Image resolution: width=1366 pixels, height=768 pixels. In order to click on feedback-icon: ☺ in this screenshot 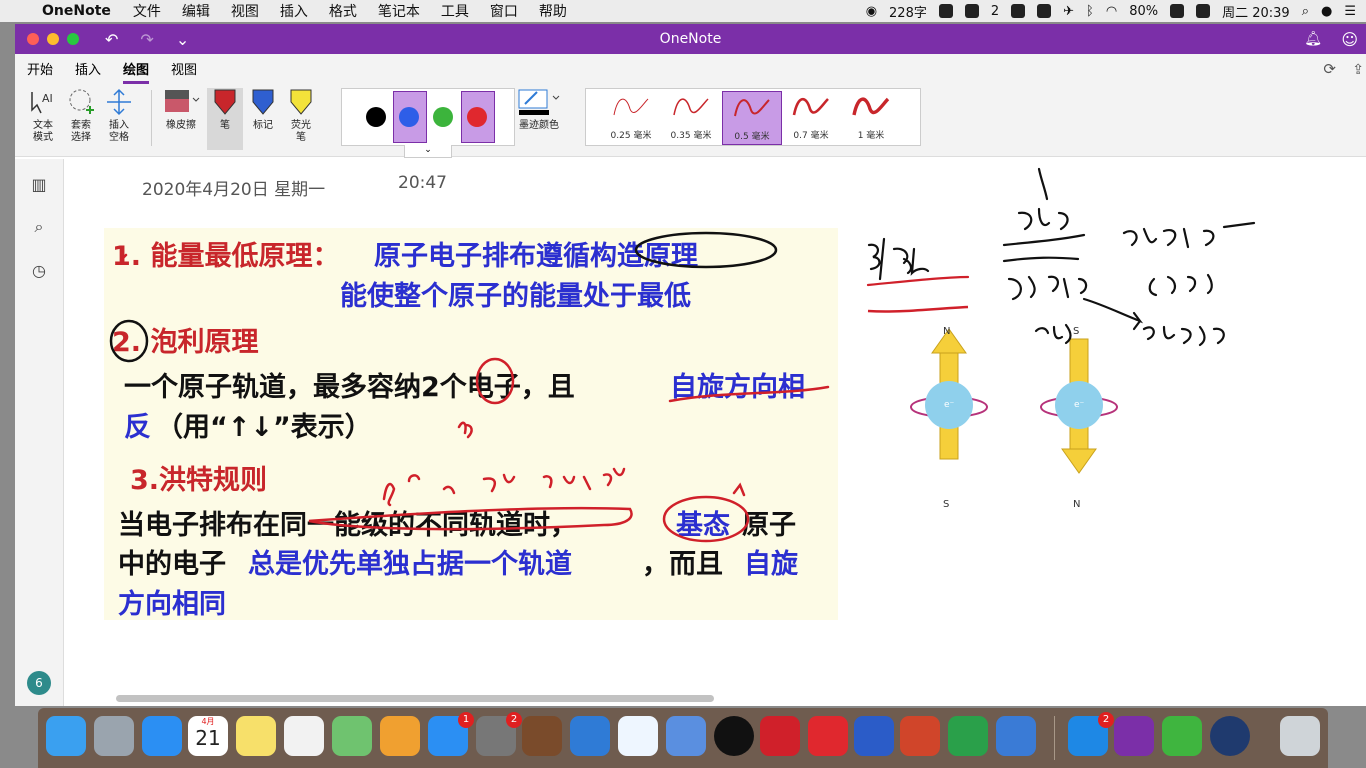, I will do `click(1349, 39)`.